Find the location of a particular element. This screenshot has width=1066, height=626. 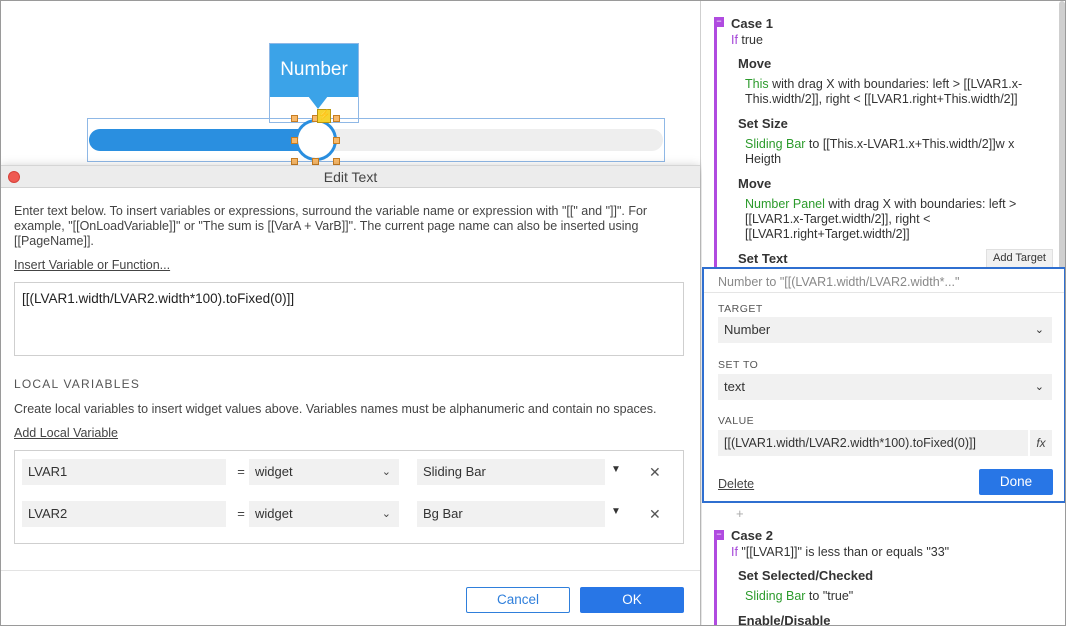

case-title: Case 1 is located at coordinates (752, 23).